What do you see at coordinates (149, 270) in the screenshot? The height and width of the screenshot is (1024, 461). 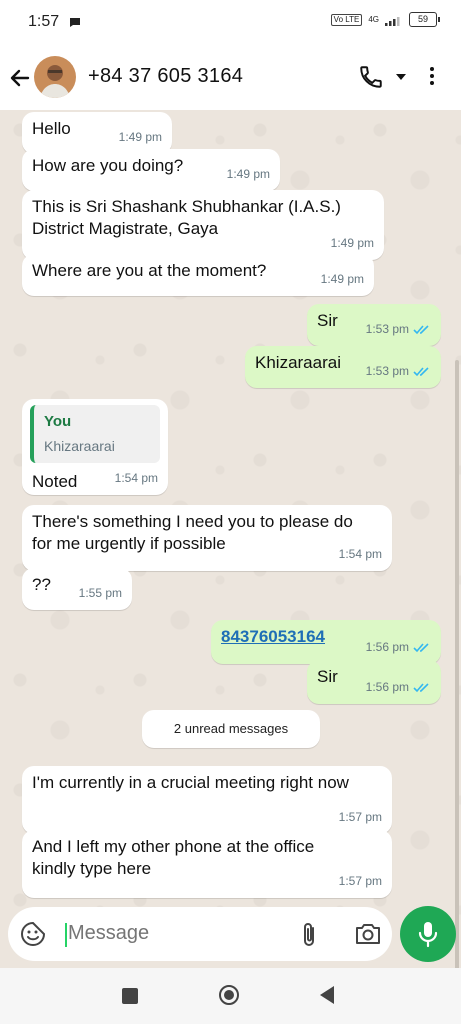 I see `message-text: Where are you at the moment?` at bounding box center [149, 270].